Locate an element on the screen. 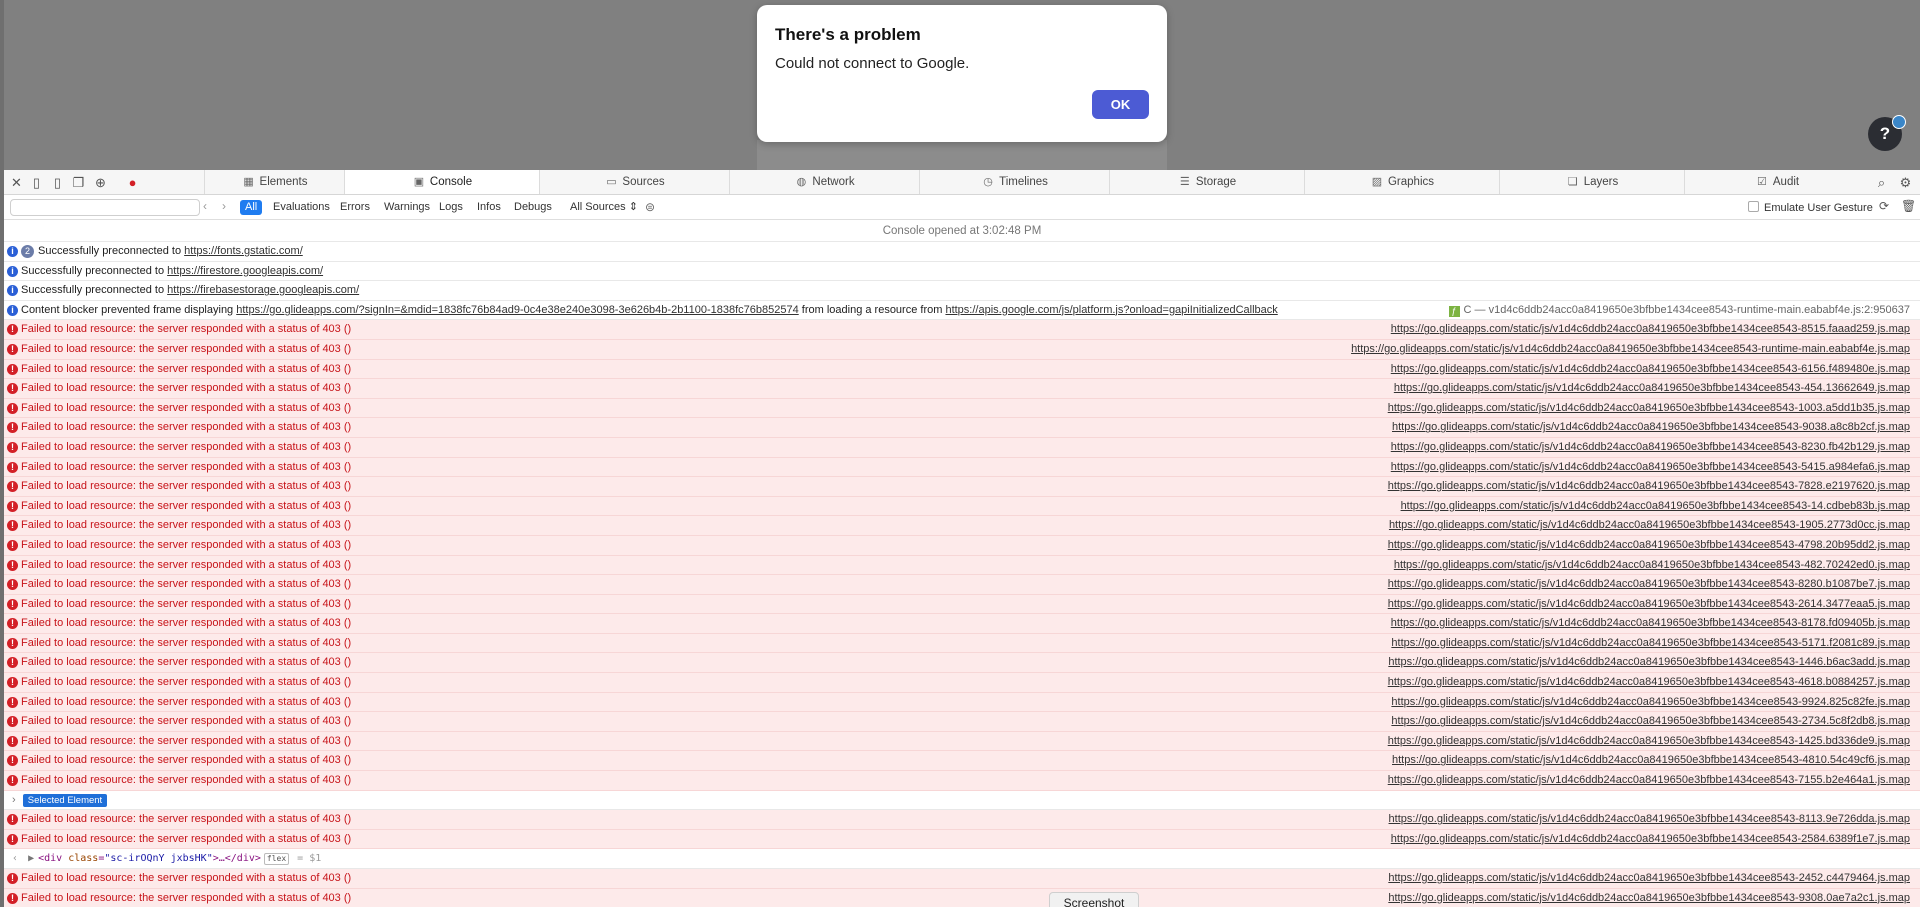 The image size is (1920, 907). ok-button: OK is located at coordinates (1120, 104).